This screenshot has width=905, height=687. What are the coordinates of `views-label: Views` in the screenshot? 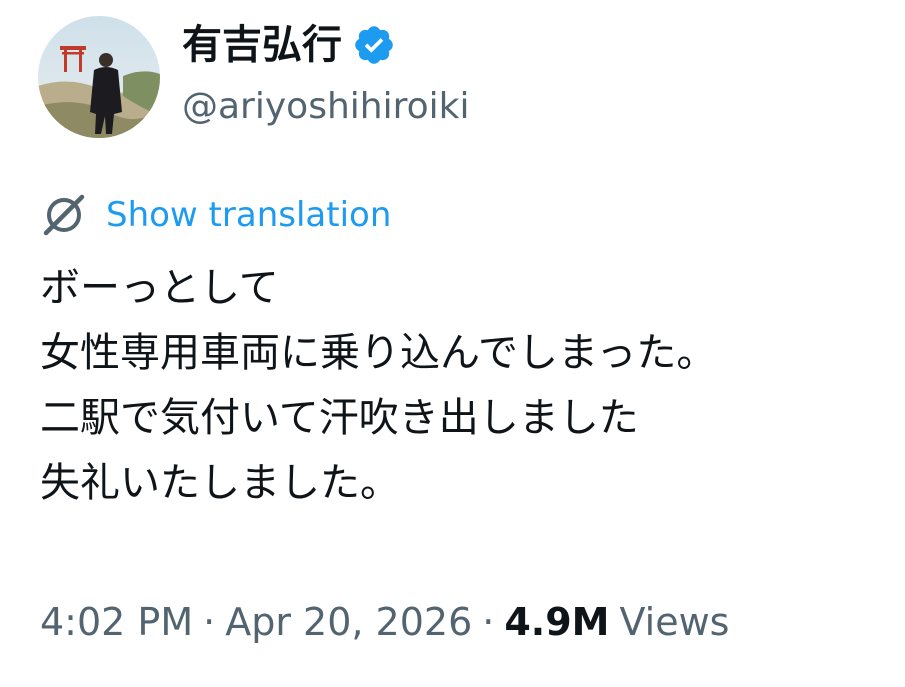 It's located at (675, 622).